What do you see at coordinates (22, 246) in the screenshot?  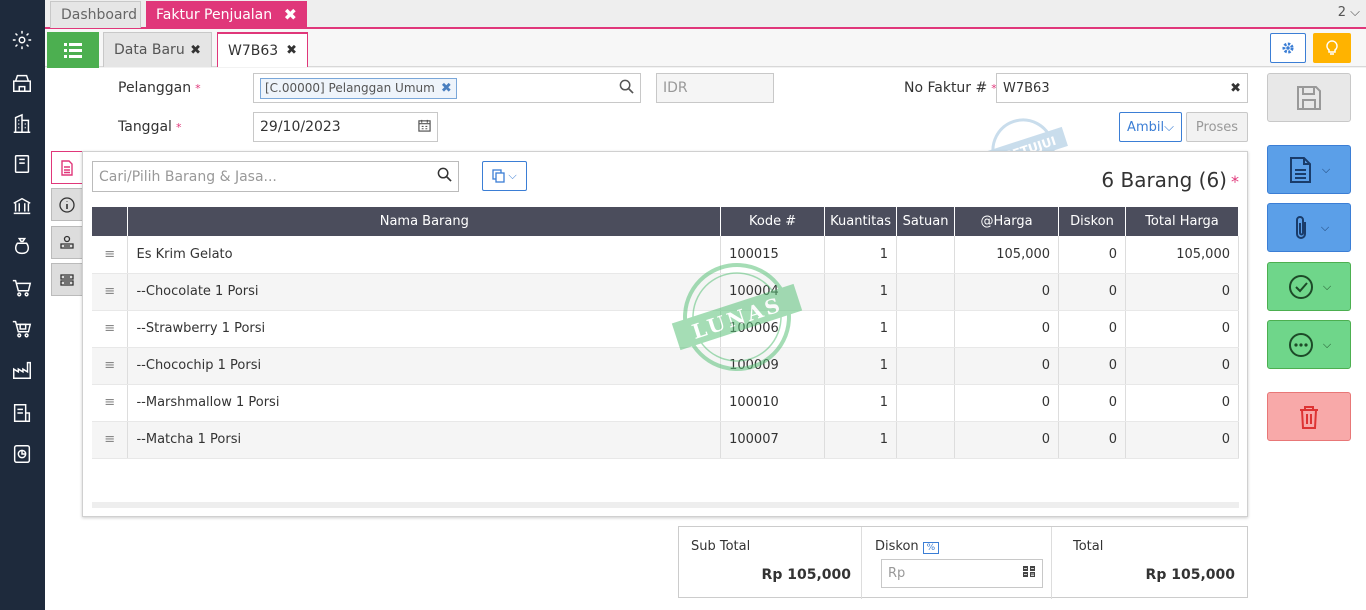 I see `money-bag-icon` at bounding box center [22, 246].